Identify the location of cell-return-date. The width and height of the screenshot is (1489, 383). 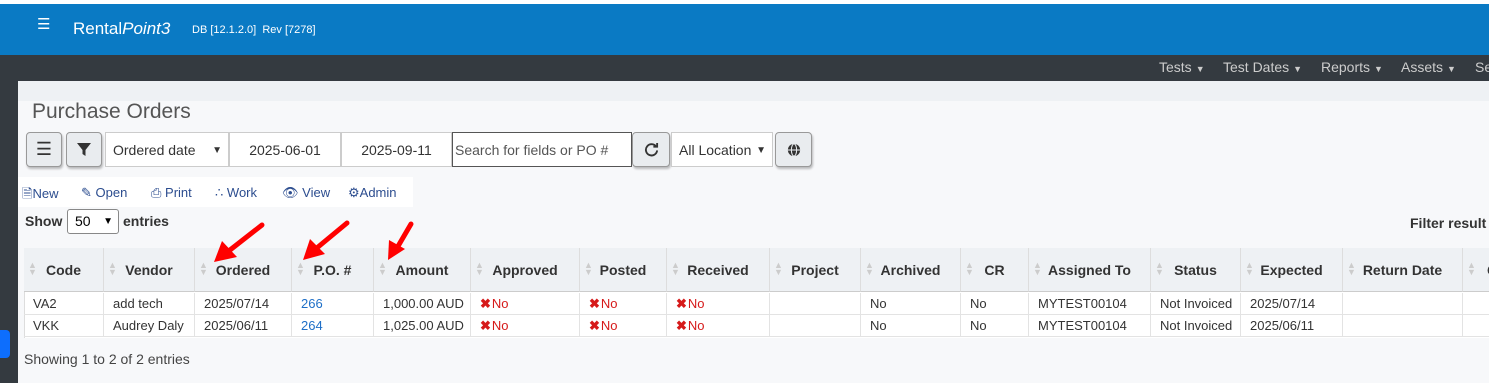
(1403, 304).